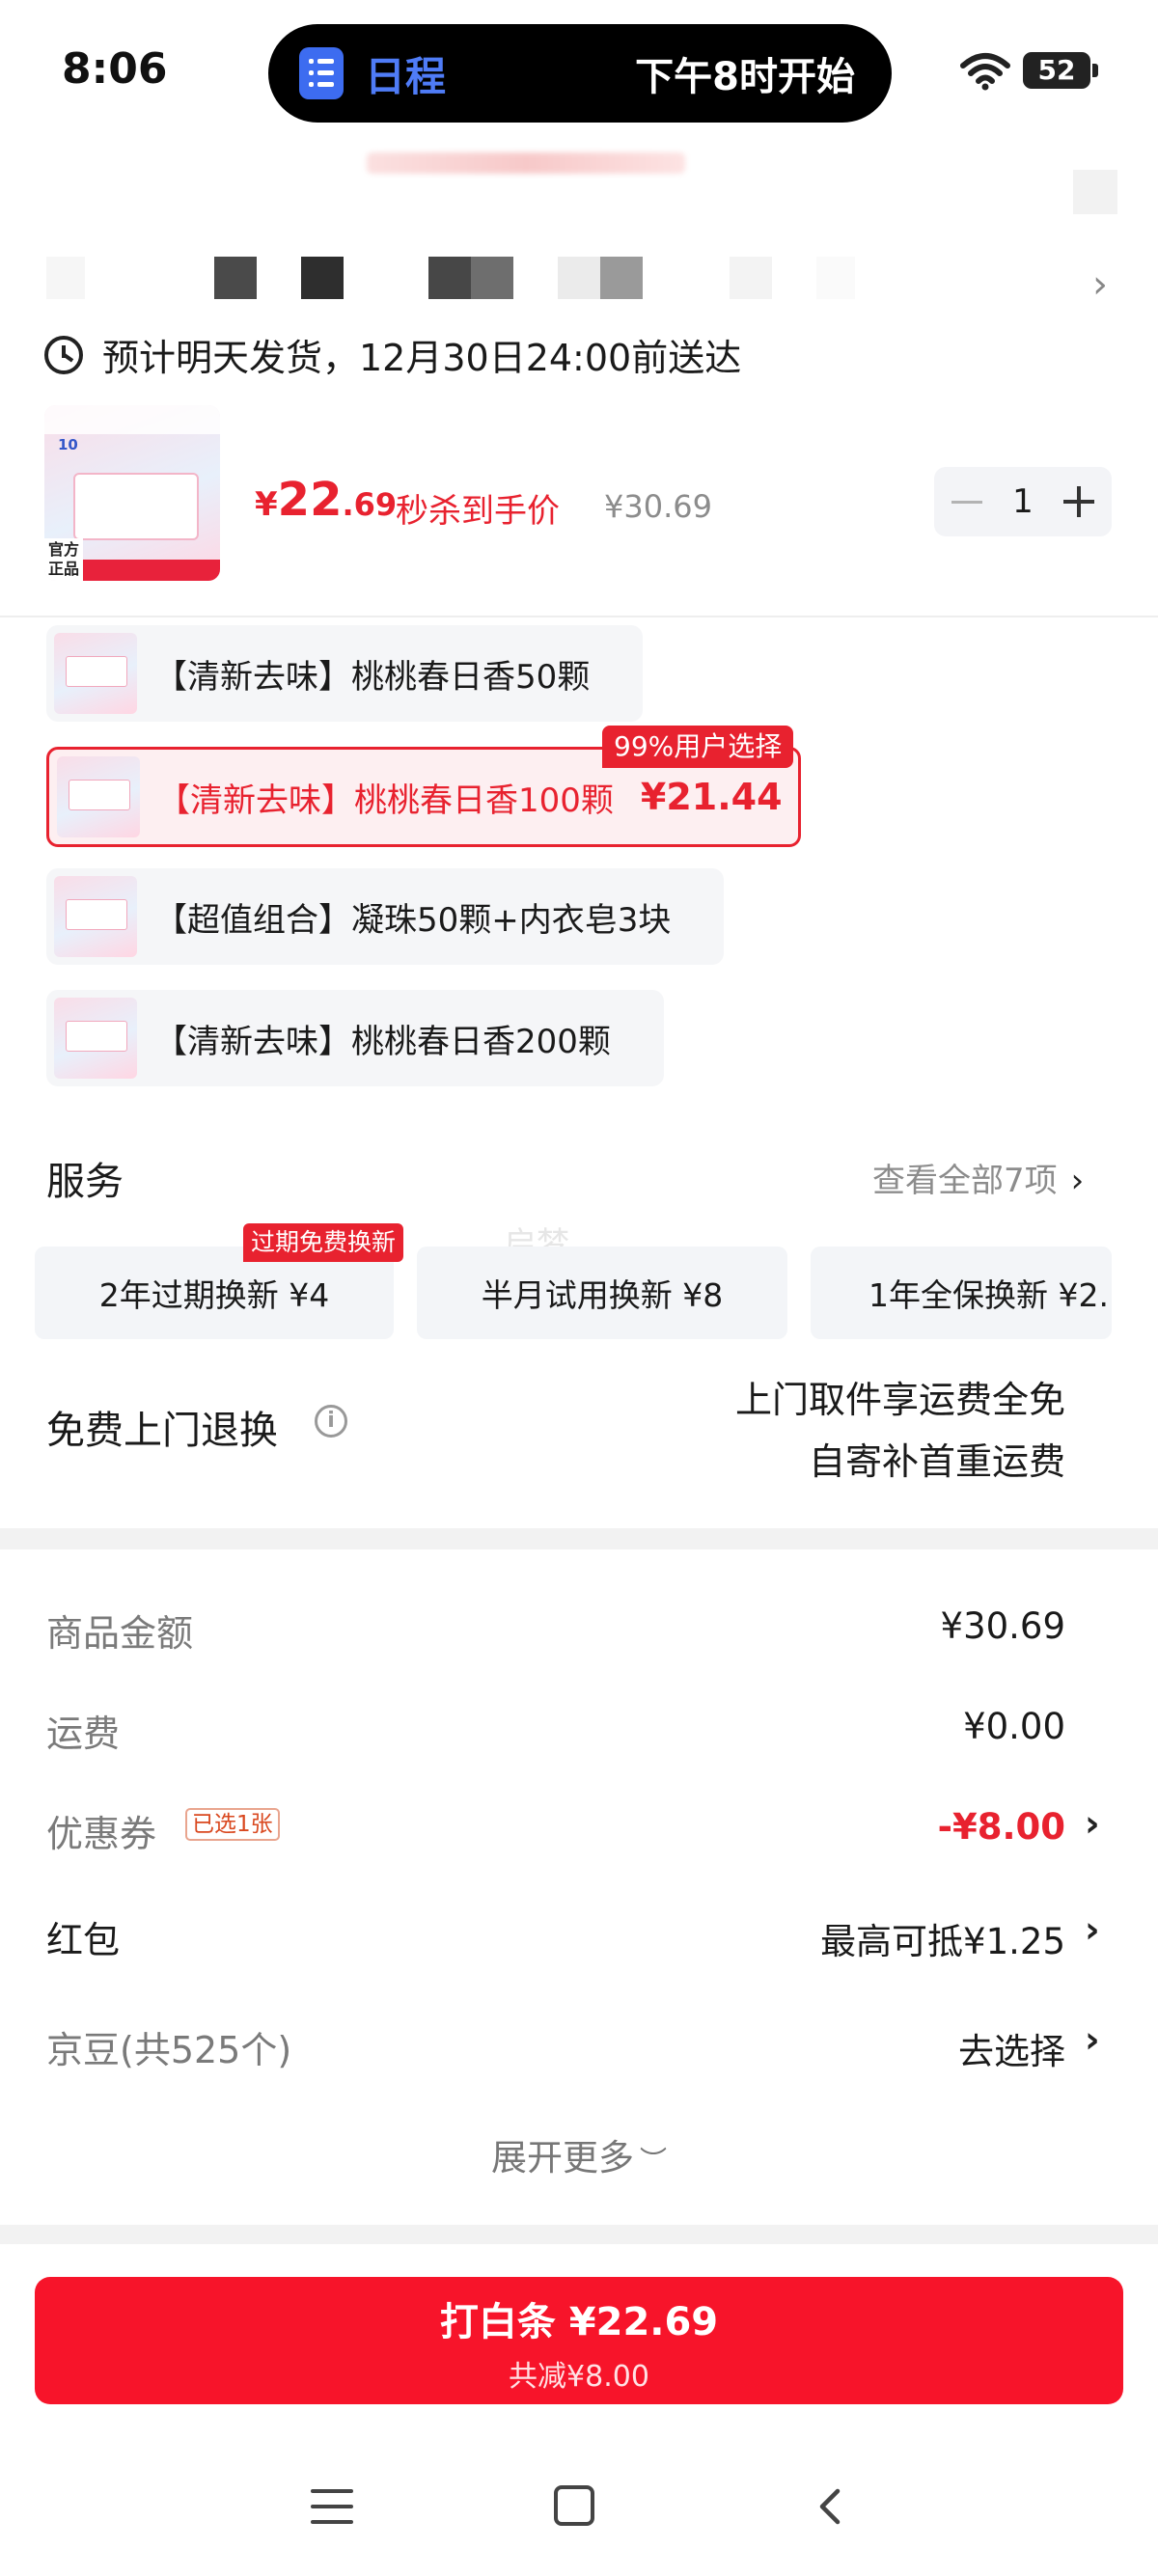  I want to click on address-row, so click(579, 278).